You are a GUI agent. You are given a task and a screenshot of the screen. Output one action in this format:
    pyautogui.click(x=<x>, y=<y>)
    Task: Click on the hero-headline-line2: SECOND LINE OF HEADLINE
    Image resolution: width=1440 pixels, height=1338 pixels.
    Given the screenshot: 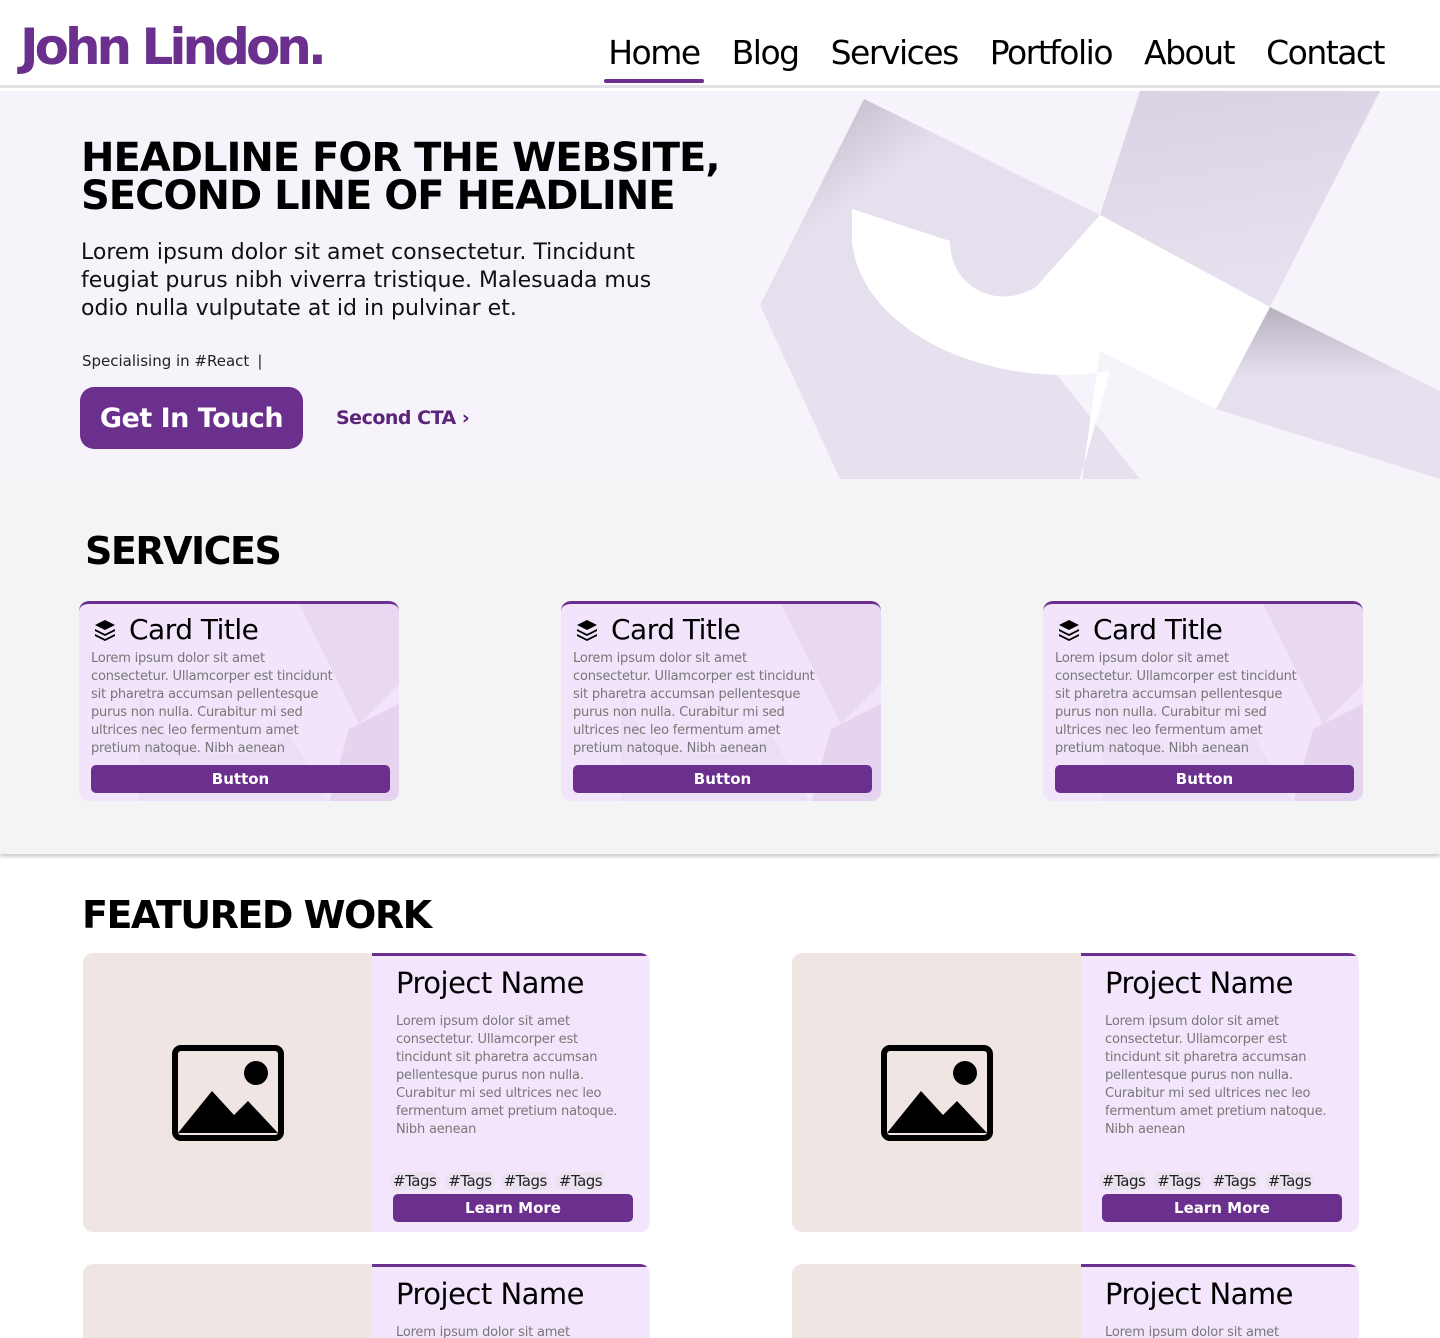 What is the action you would take?
    pyautogui.click(x=378, y=196)
    